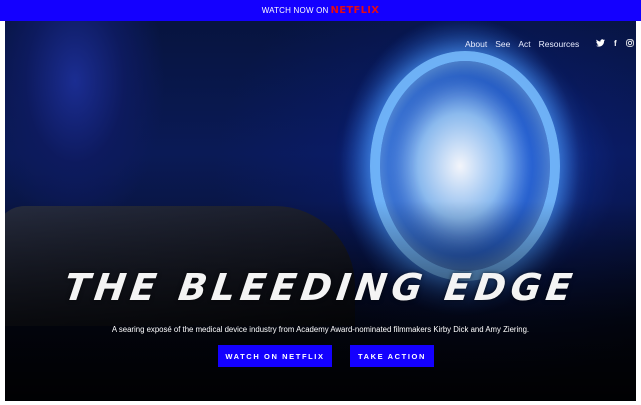 The width and height of the screenshot is (641, 405). What do you see at coordinates (600, 44) in the screenshot?
I see `twitter-icon` at bounding box center [600, 44].